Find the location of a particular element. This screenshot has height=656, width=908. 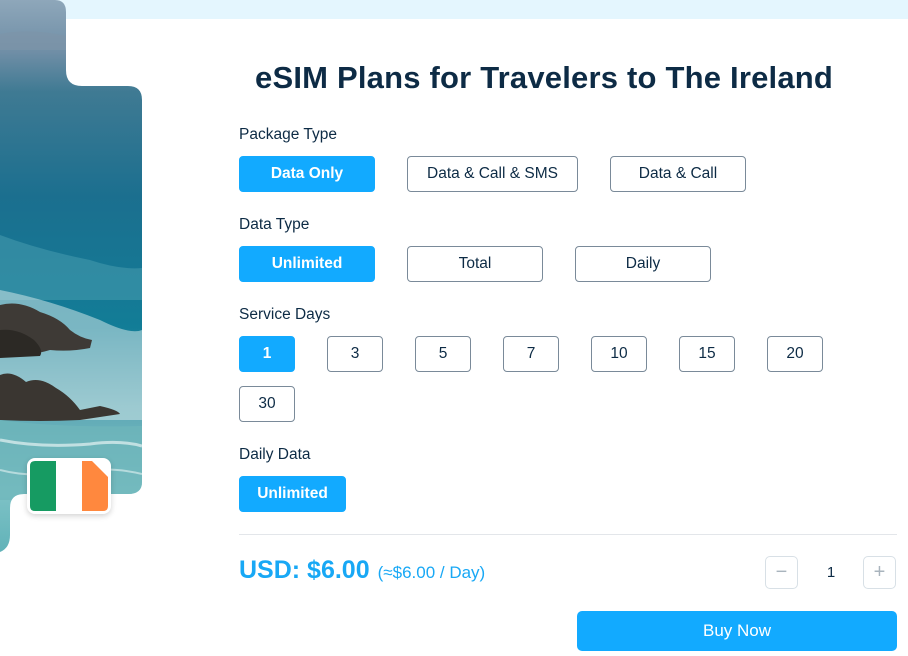

package-option-data-call-sms: Data & Call & SMS is located at coordinates (492, 174).